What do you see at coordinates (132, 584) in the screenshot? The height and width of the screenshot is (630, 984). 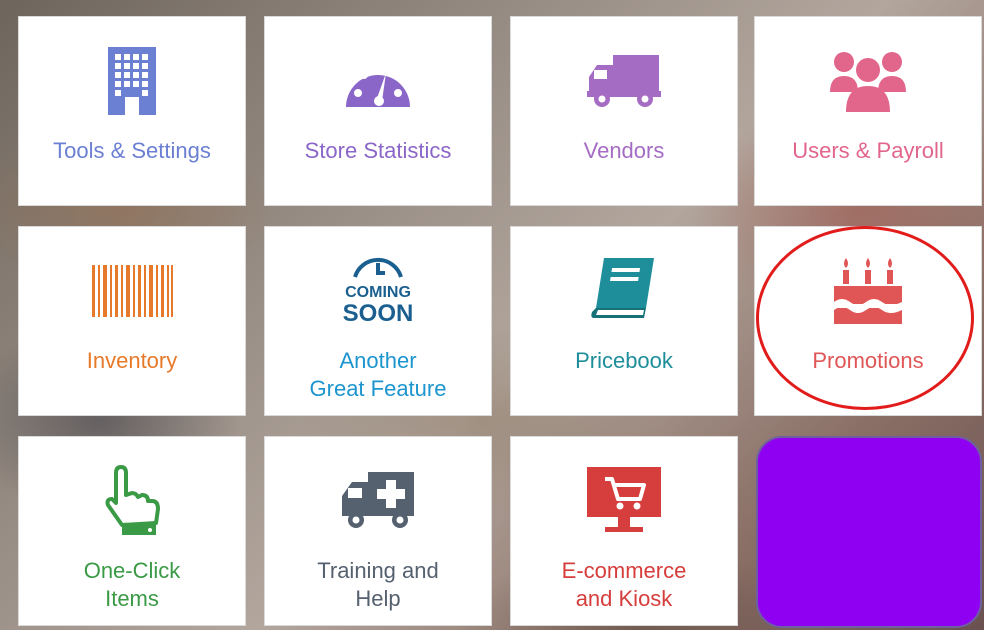 I see `tile-label: One-Click Items` at bounding box center [132, 584].